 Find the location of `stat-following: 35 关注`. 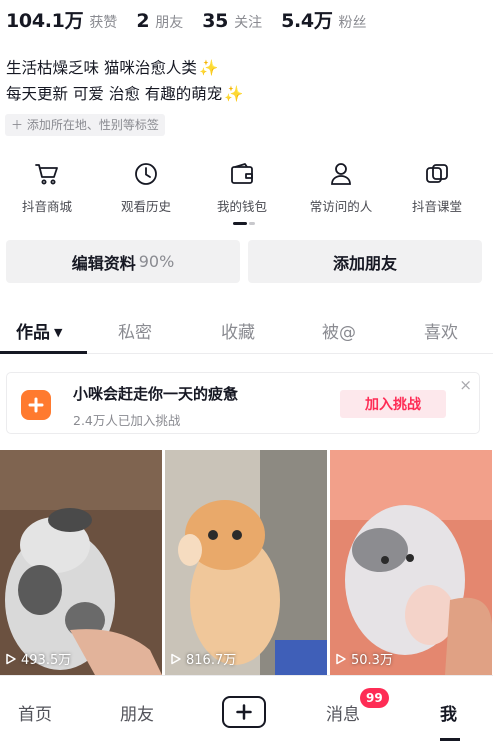

stat-following: 35 关注 is located at coordinates (232, 21).